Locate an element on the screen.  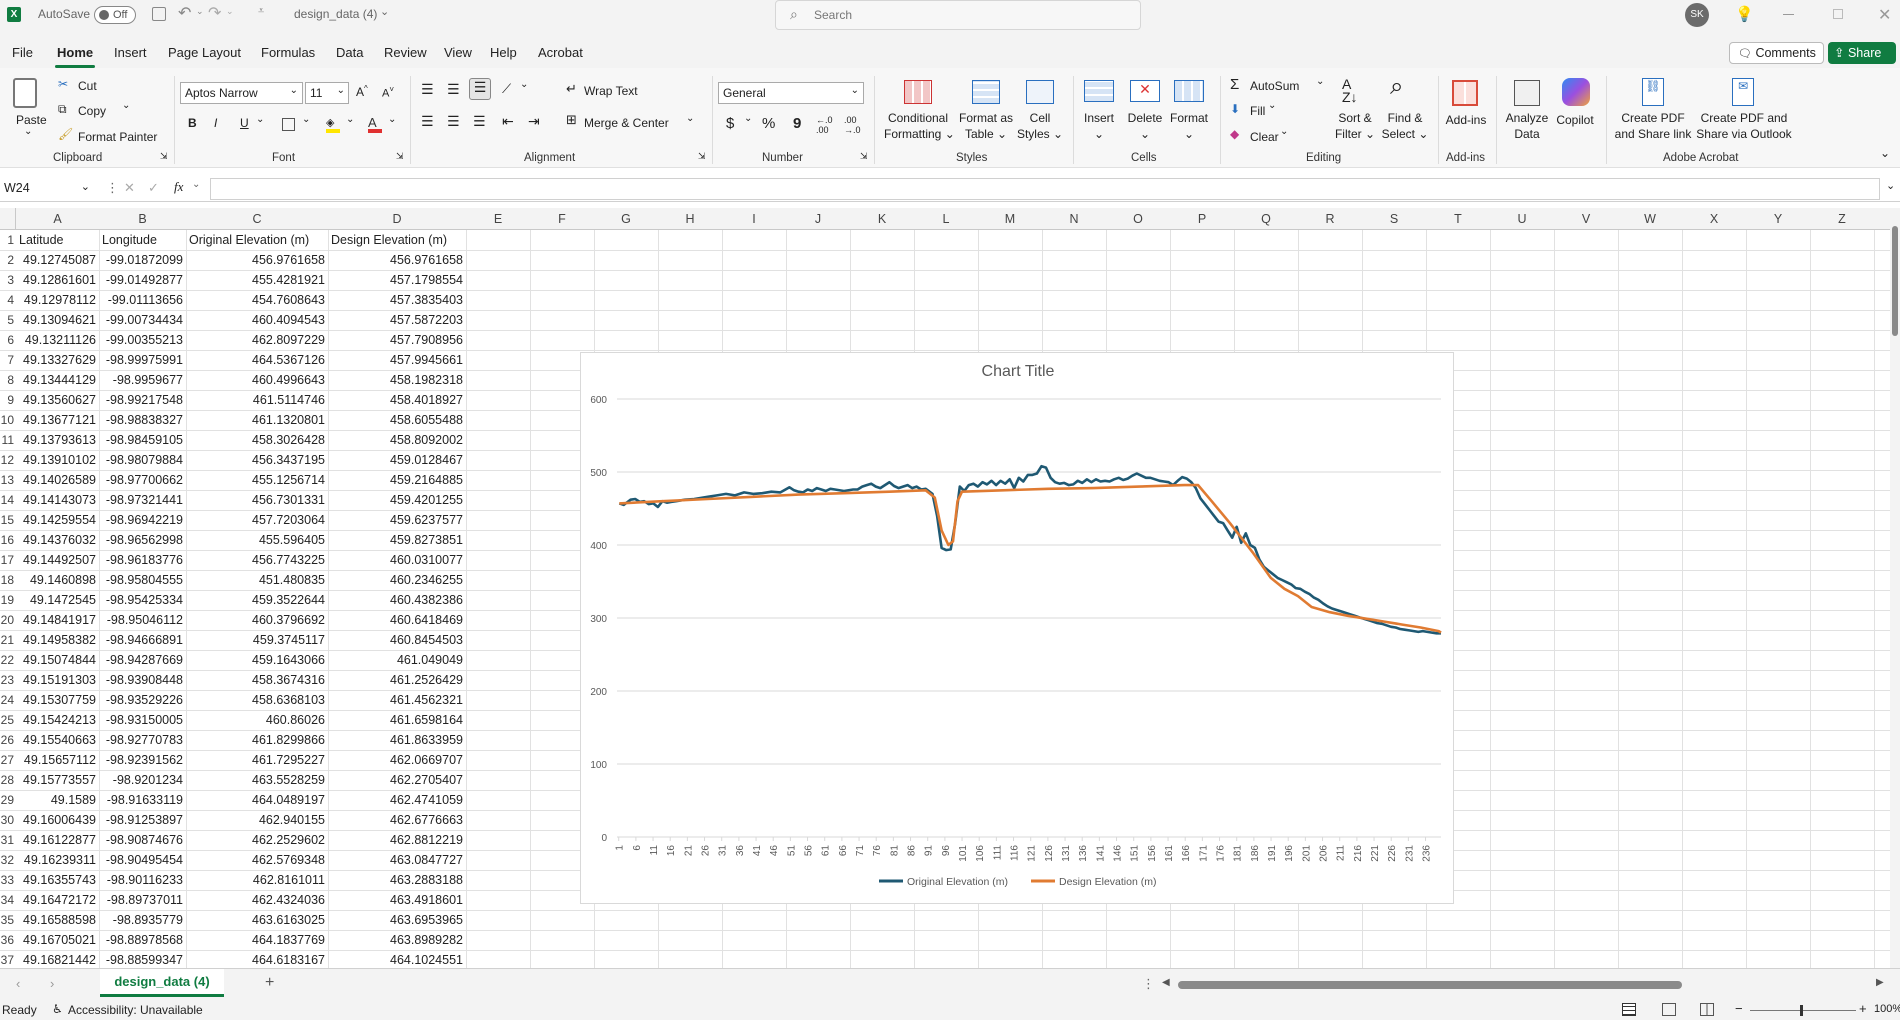
row-number: 21 is located at coordinates (7, 640).